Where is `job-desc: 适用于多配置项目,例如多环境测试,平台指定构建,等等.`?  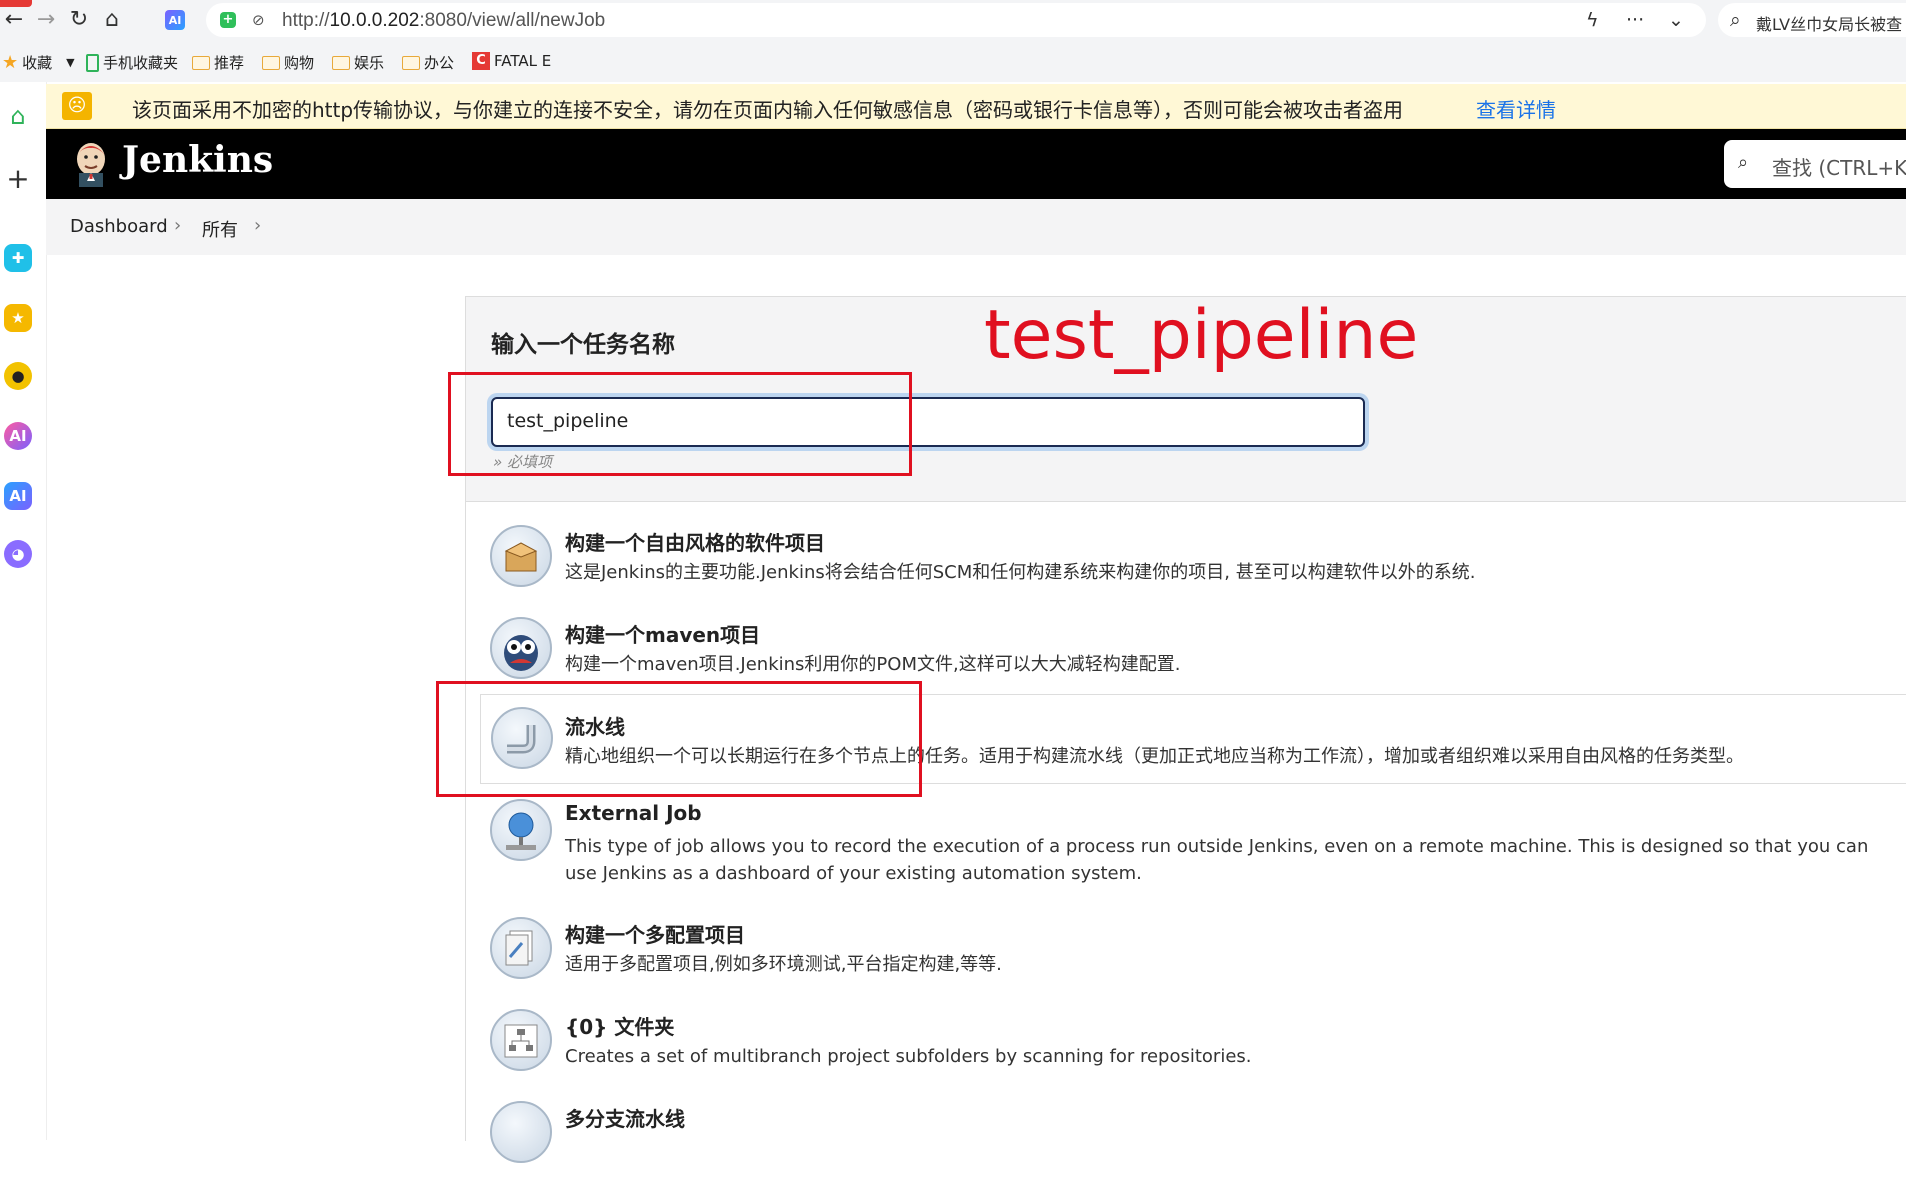
job-desc: 适用于多配置项目,例如多环境测试,平台指定构建,等等. is located at coordinates (783, 964).